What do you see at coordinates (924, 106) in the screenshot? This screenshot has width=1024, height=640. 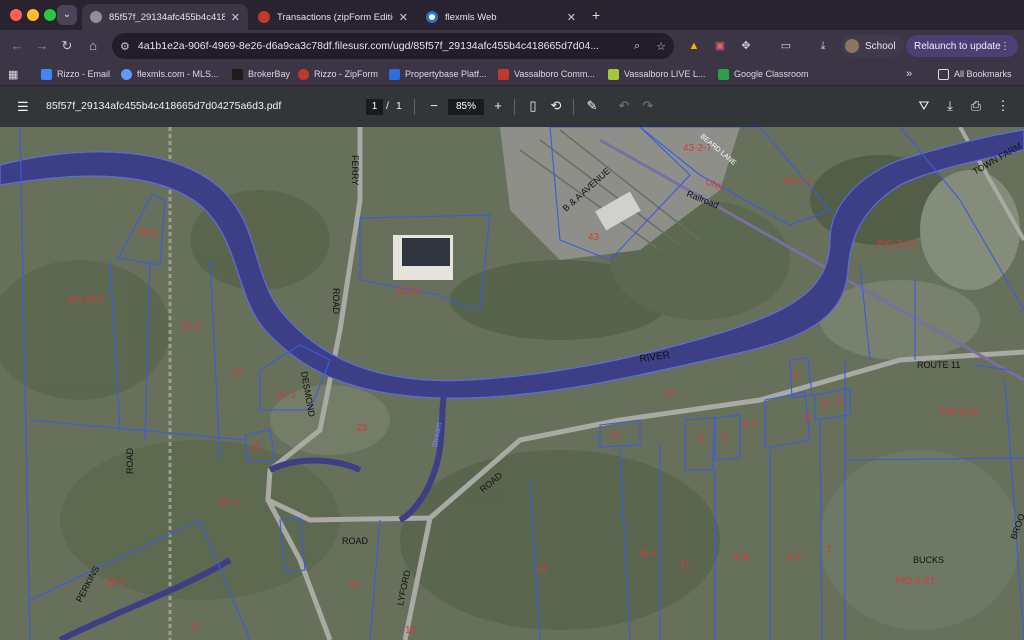 I see `save-to-drive-icon: ⛛` at bounding box center [924, 106].